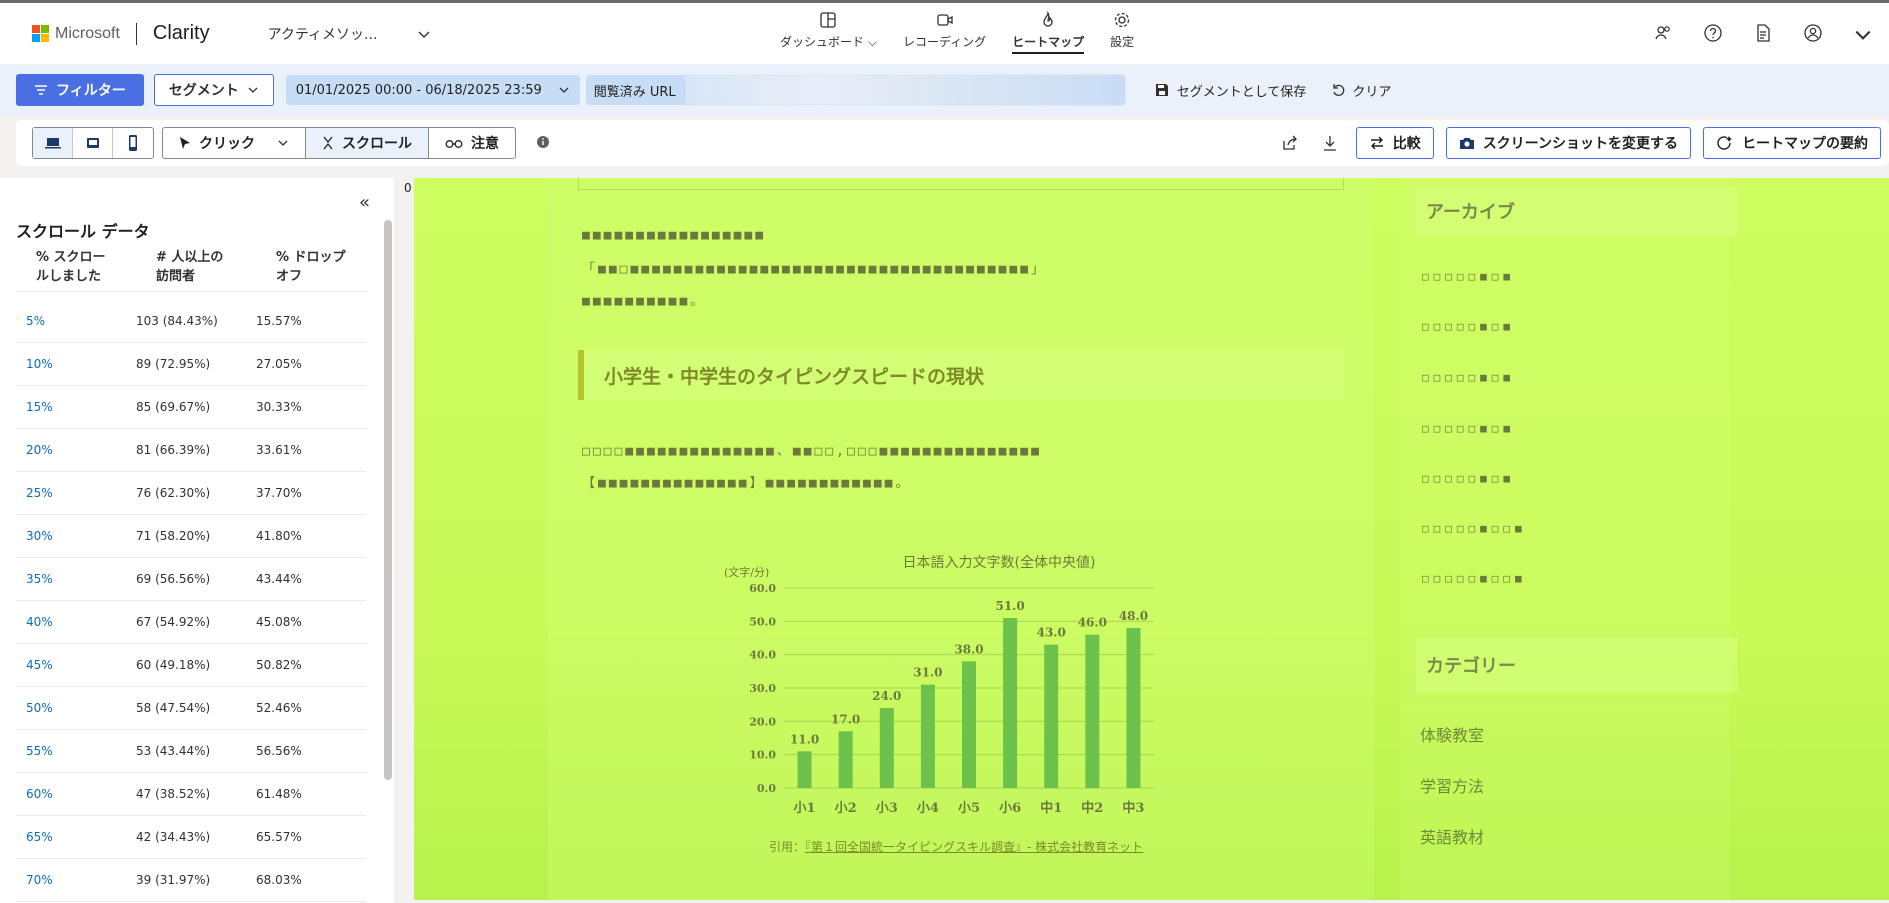  Describe the element at coordinates (191, 270) in the screenshot. I see `scroll-table-header: % スクロー ルしました # 人以上の 訪問者 % ドロップ オフ` at that location.